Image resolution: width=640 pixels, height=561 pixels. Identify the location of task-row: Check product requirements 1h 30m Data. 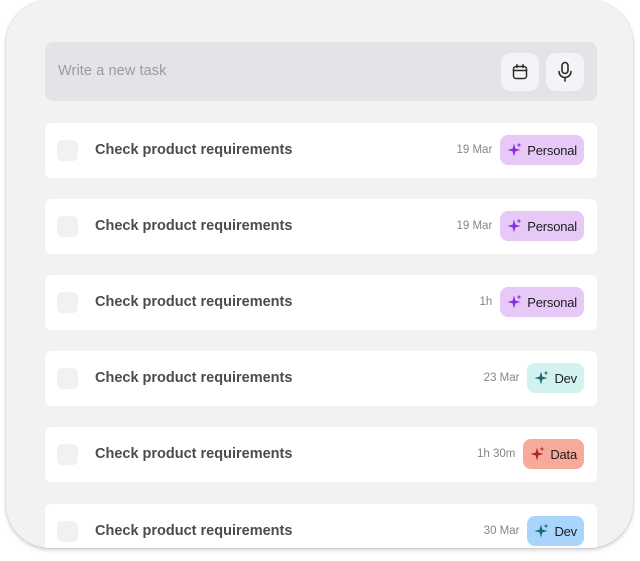
(321, 454).